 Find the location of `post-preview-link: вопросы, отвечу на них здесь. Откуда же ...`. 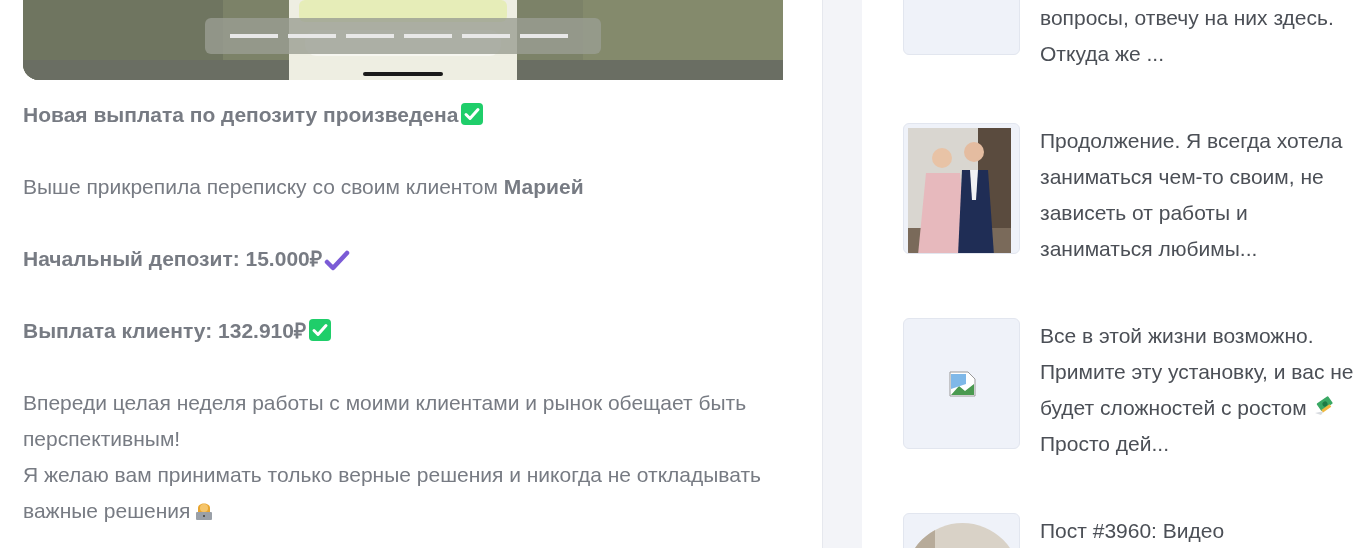

post-preview-link: вопросы, отвечу на них здесь. Откуда же ... is located at coordinates (1202, 36).